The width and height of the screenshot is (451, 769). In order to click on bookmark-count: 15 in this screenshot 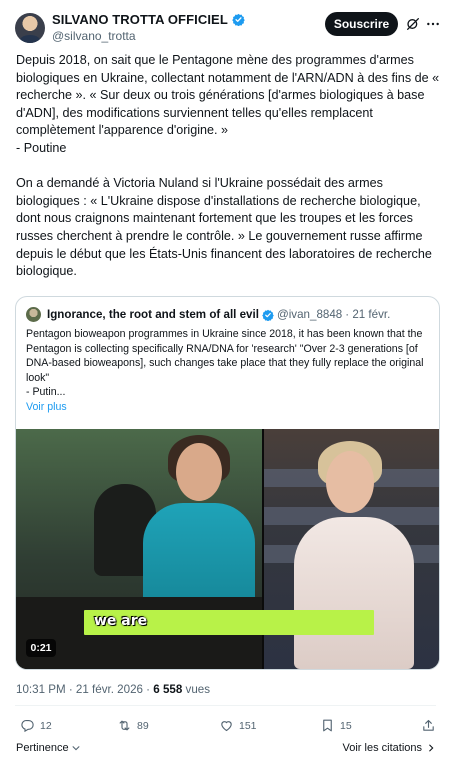, I will do `click(346, 725)`.